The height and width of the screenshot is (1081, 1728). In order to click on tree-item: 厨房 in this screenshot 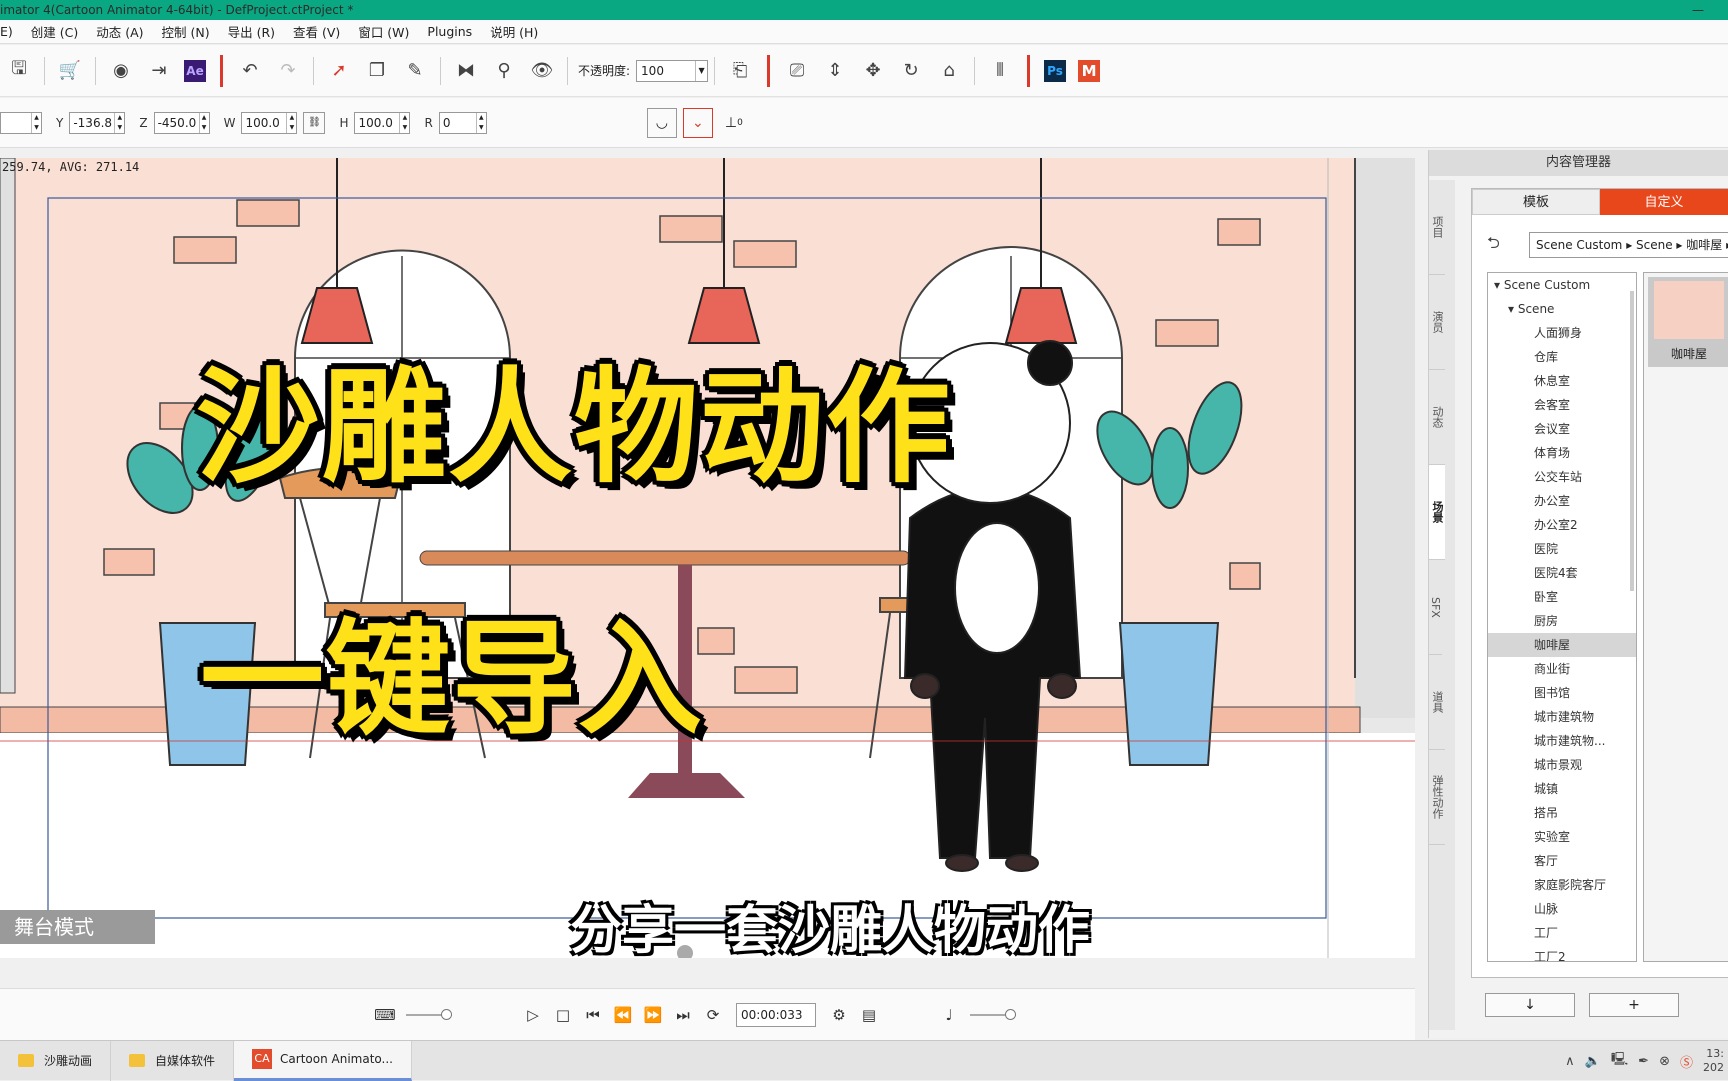, I will do `click(1562, 621)`.